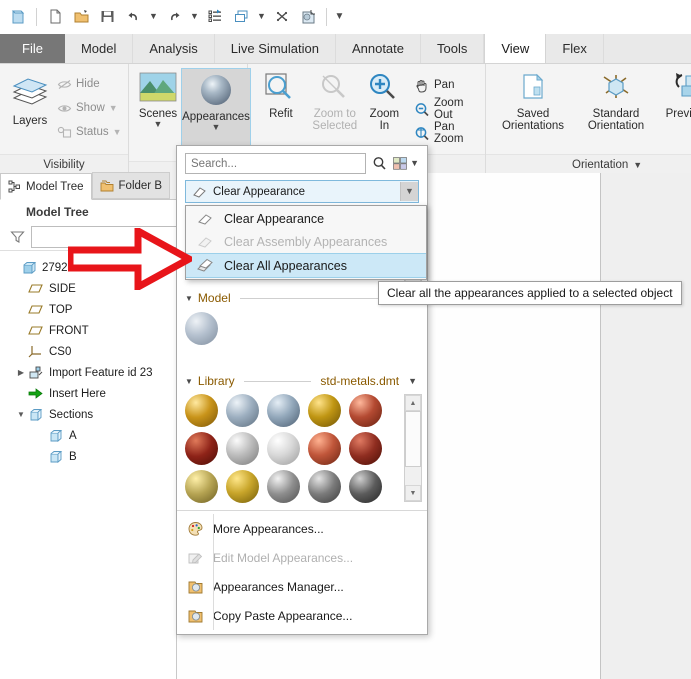  Describe the element at coordinates (283, 486) in the screenshot. I see `swatch-silver-gray` at that location.